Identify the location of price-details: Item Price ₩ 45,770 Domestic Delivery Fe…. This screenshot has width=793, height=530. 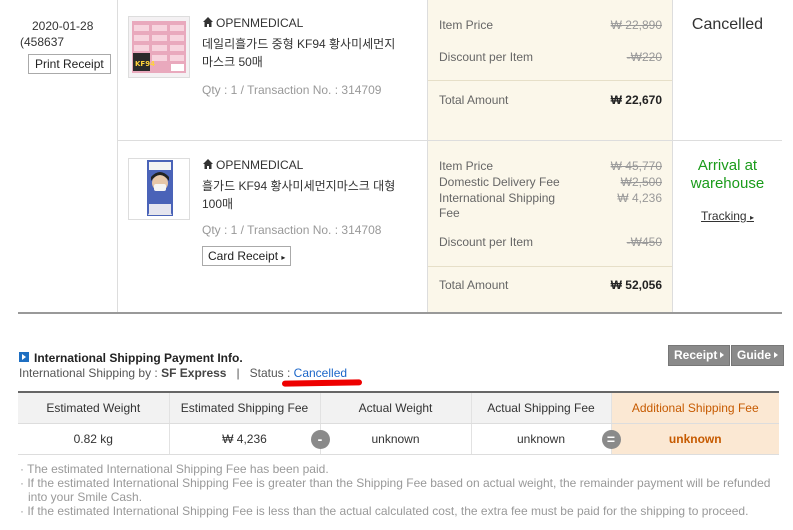
(550, 226).